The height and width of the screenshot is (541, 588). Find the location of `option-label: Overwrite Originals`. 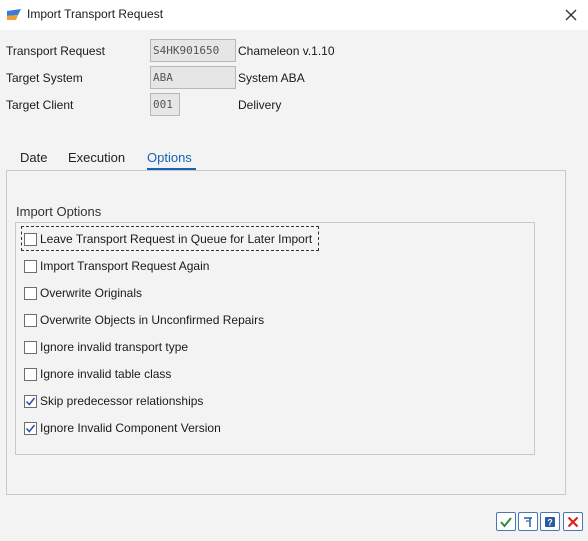

option-label: Overwrite Originals is located at coordinates (91, 293).